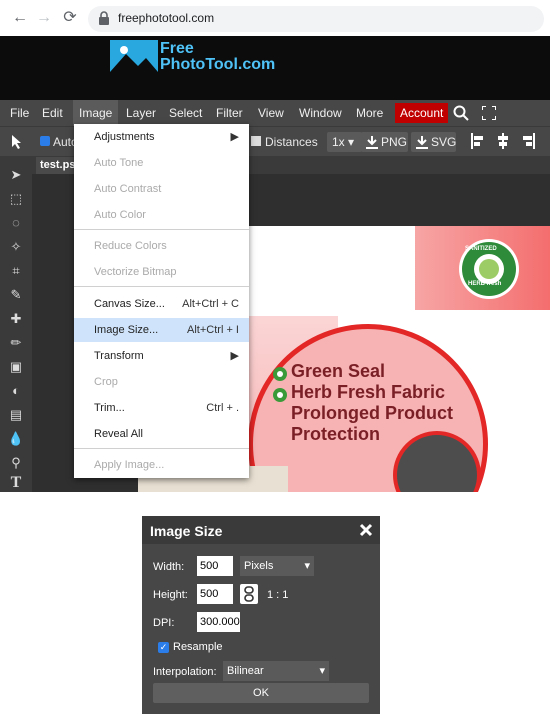  I want to click on menu-item-reduce-colors: Reduce Colors, so click(161, 246).